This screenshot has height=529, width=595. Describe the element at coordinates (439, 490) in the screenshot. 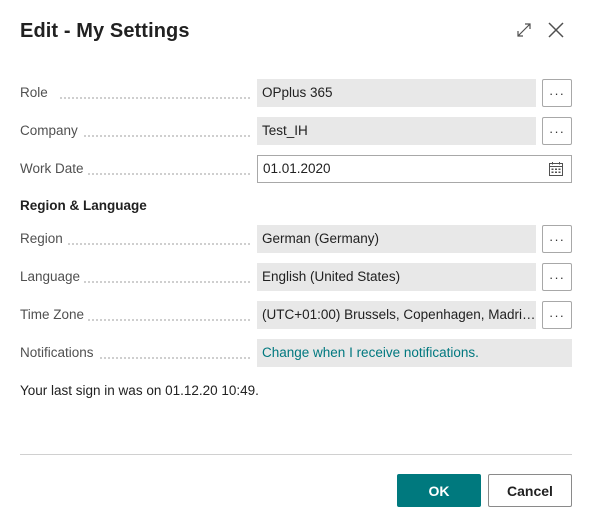

I see `ok-button: OK` at that location.